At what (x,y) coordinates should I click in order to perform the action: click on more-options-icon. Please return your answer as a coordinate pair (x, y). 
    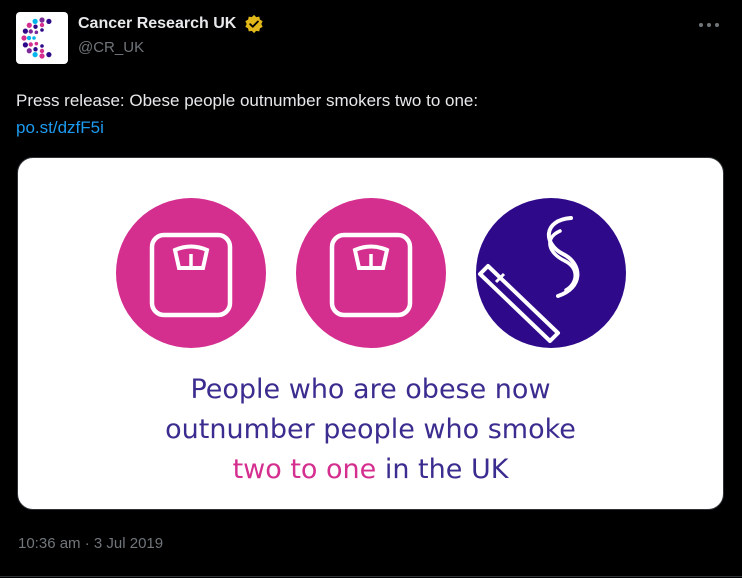
    Looking at the image, I should click on (709, 25).